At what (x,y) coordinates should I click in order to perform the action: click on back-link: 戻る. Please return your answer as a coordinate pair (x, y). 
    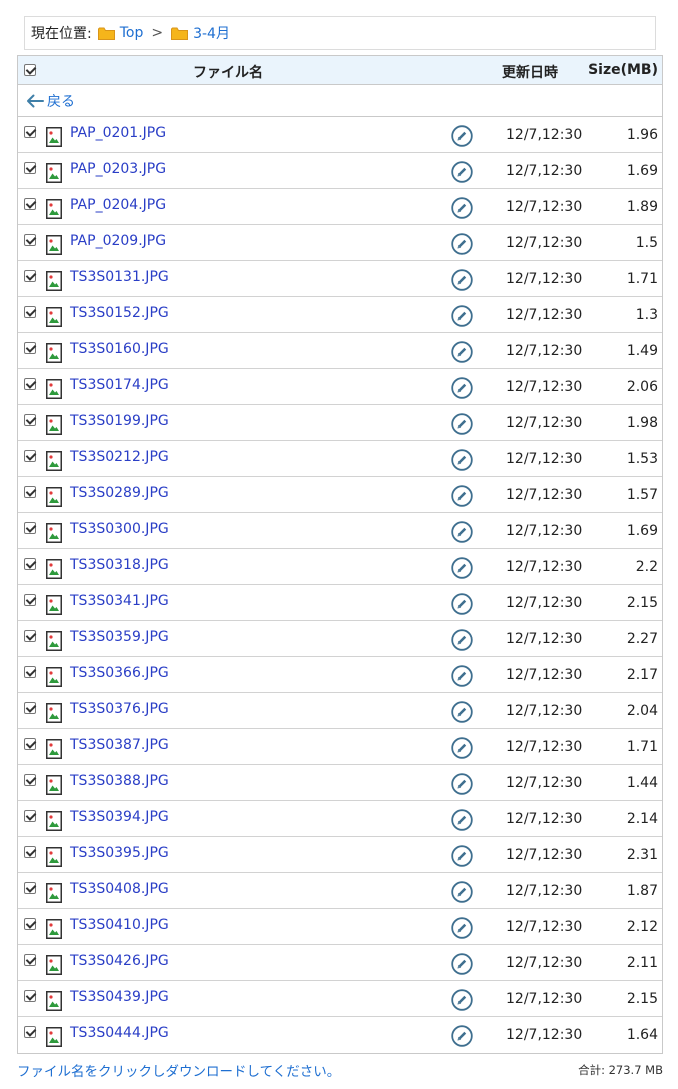
    Looking at the image, I should click on (61, 101).